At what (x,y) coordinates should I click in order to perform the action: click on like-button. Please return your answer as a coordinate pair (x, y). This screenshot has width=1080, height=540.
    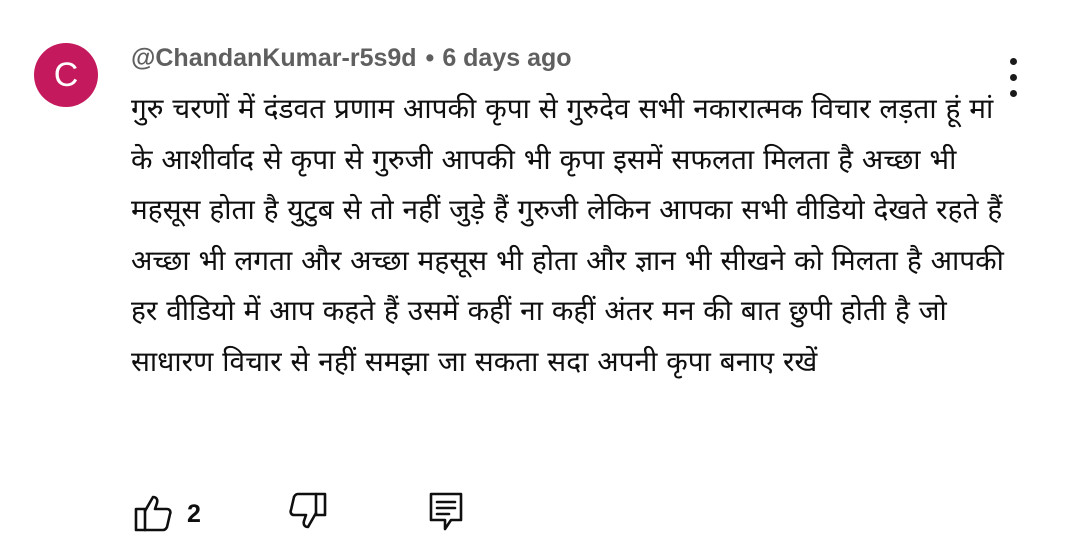
    Looking at the image, I should click on (153, 512).